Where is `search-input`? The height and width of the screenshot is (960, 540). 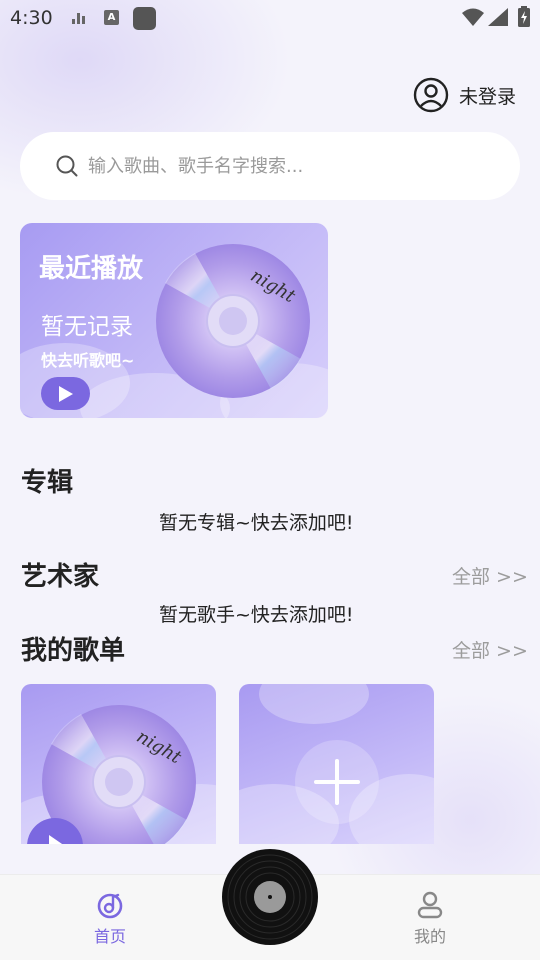 search-input is located at coordinates (288, 166).